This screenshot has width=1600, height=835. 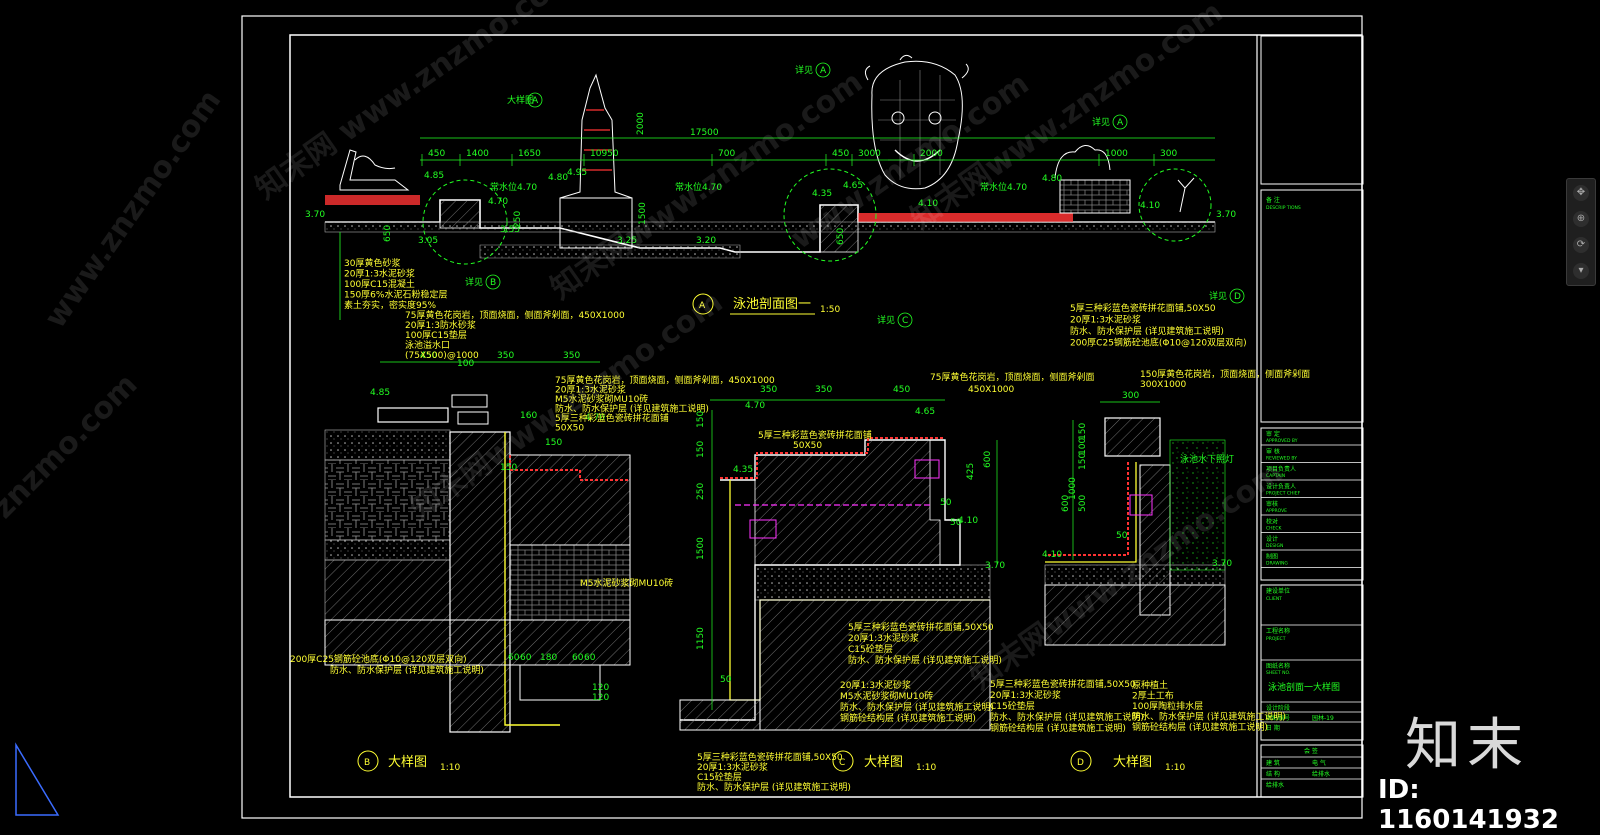 I want to click on tb-approval-en: DRAWING, so click(x=1277, y=564).